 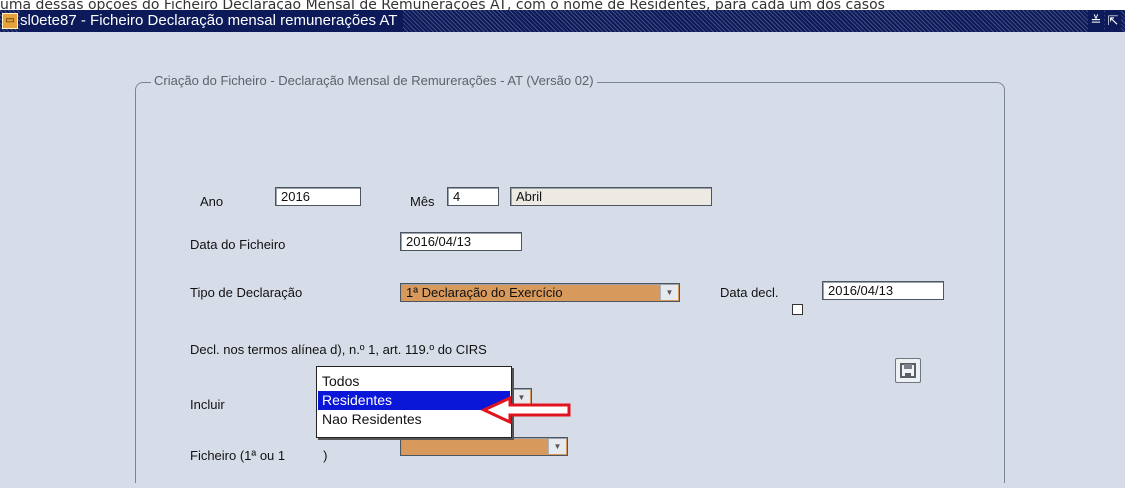 What do you see at coordinates (207, 404) in the screenshot?
I see `incluir-label: Incluir` at bounding box center [207, 404].